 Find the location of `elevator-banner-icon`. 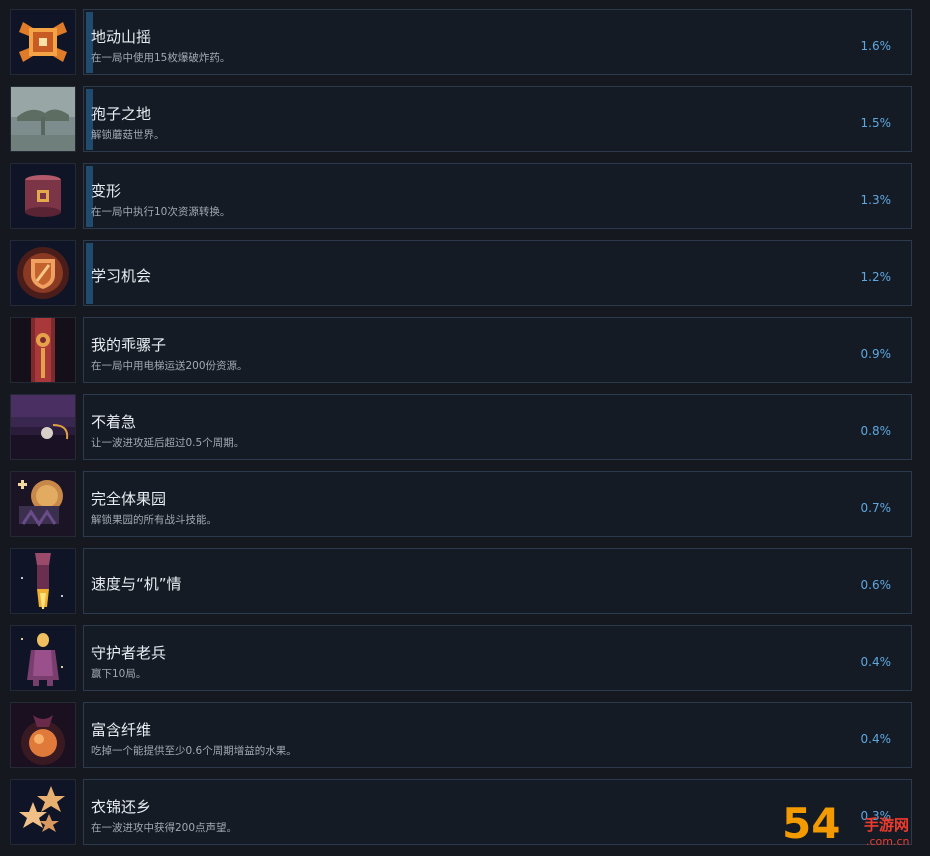

elevator-banner-icon is located at coordinates (43, 350).